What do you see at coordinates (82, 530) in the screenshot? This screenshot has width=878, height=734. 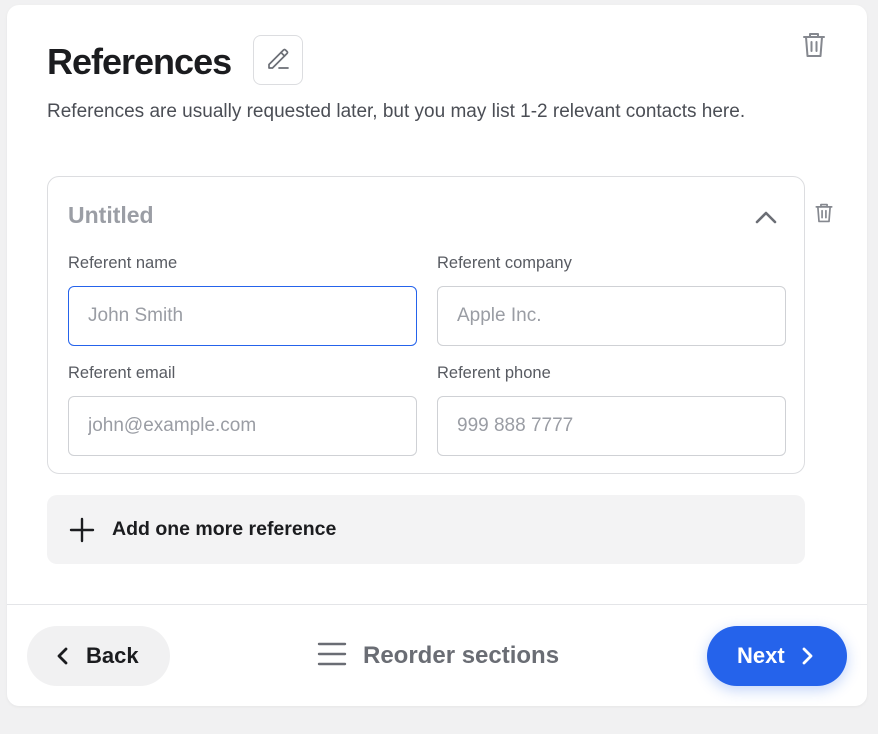 I see `plus-icon` at bounding box center [82, 530].